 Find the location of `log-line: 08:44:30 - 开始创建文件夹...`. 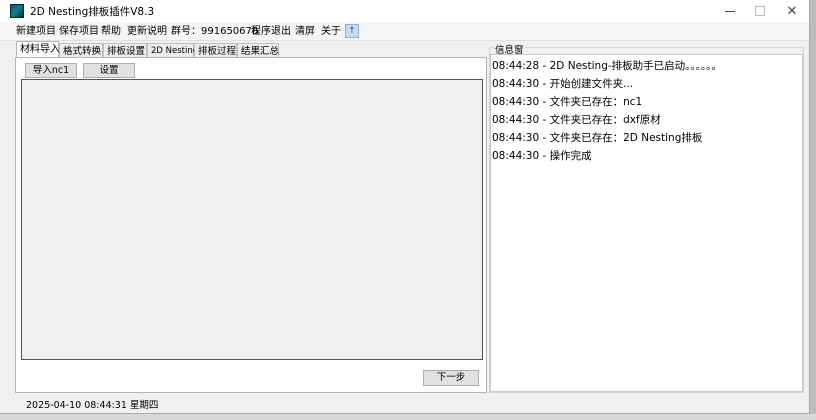

log-line: 08:44:30 - 开始创建文件夹... is located at coordinates (563, 84).